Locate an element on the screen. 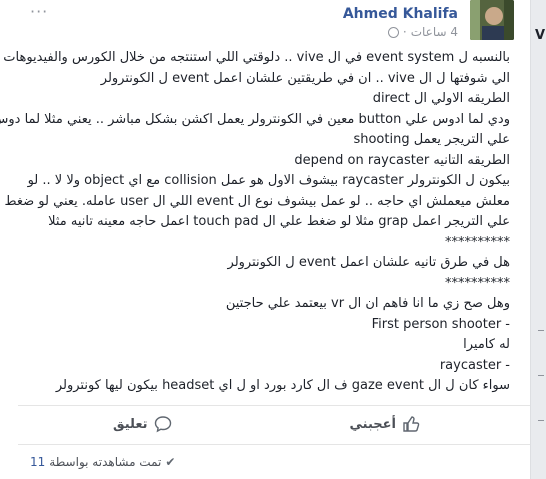  comment-icon is located at coordinates (162, 424).